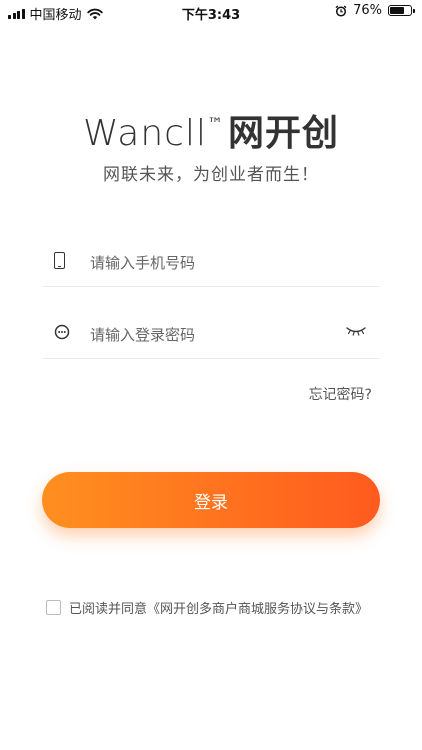  I want to click on agreement-row: 已阅读并同意《网开创多商户商城服务协议与条款》, so click(207, 607).